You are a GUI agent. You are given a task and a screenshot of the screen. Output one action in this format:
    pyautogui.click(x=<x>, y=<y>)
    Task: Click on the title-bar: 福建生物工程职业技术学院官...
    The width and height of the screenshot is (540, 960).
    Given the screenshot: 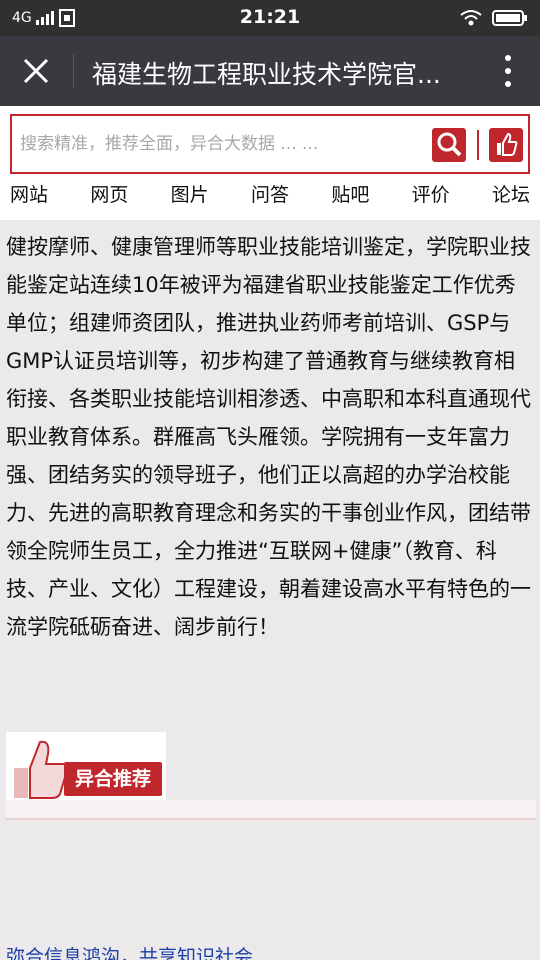 What is the action you would take?
    pyautogui.click(x=270, y=71)
    